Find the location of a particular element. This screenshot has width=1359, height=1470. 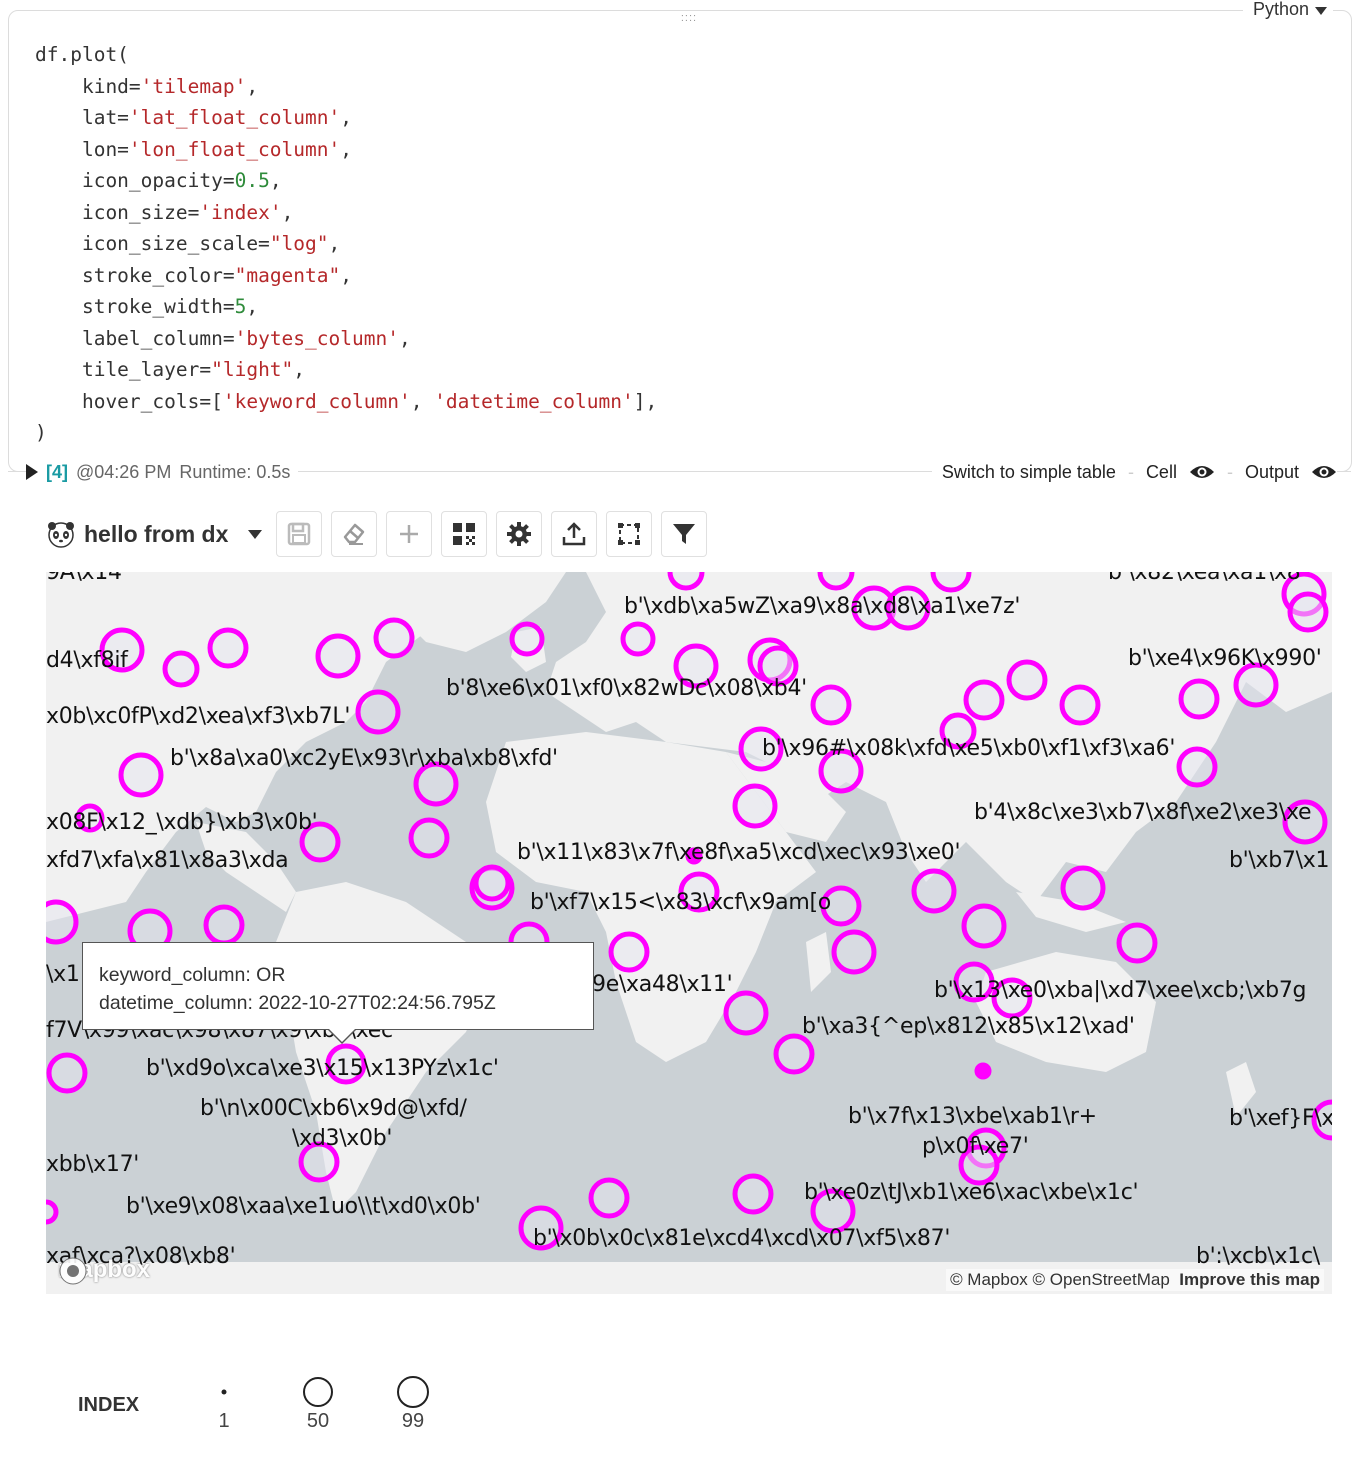

run-icon is located at coordinates (32, 472).